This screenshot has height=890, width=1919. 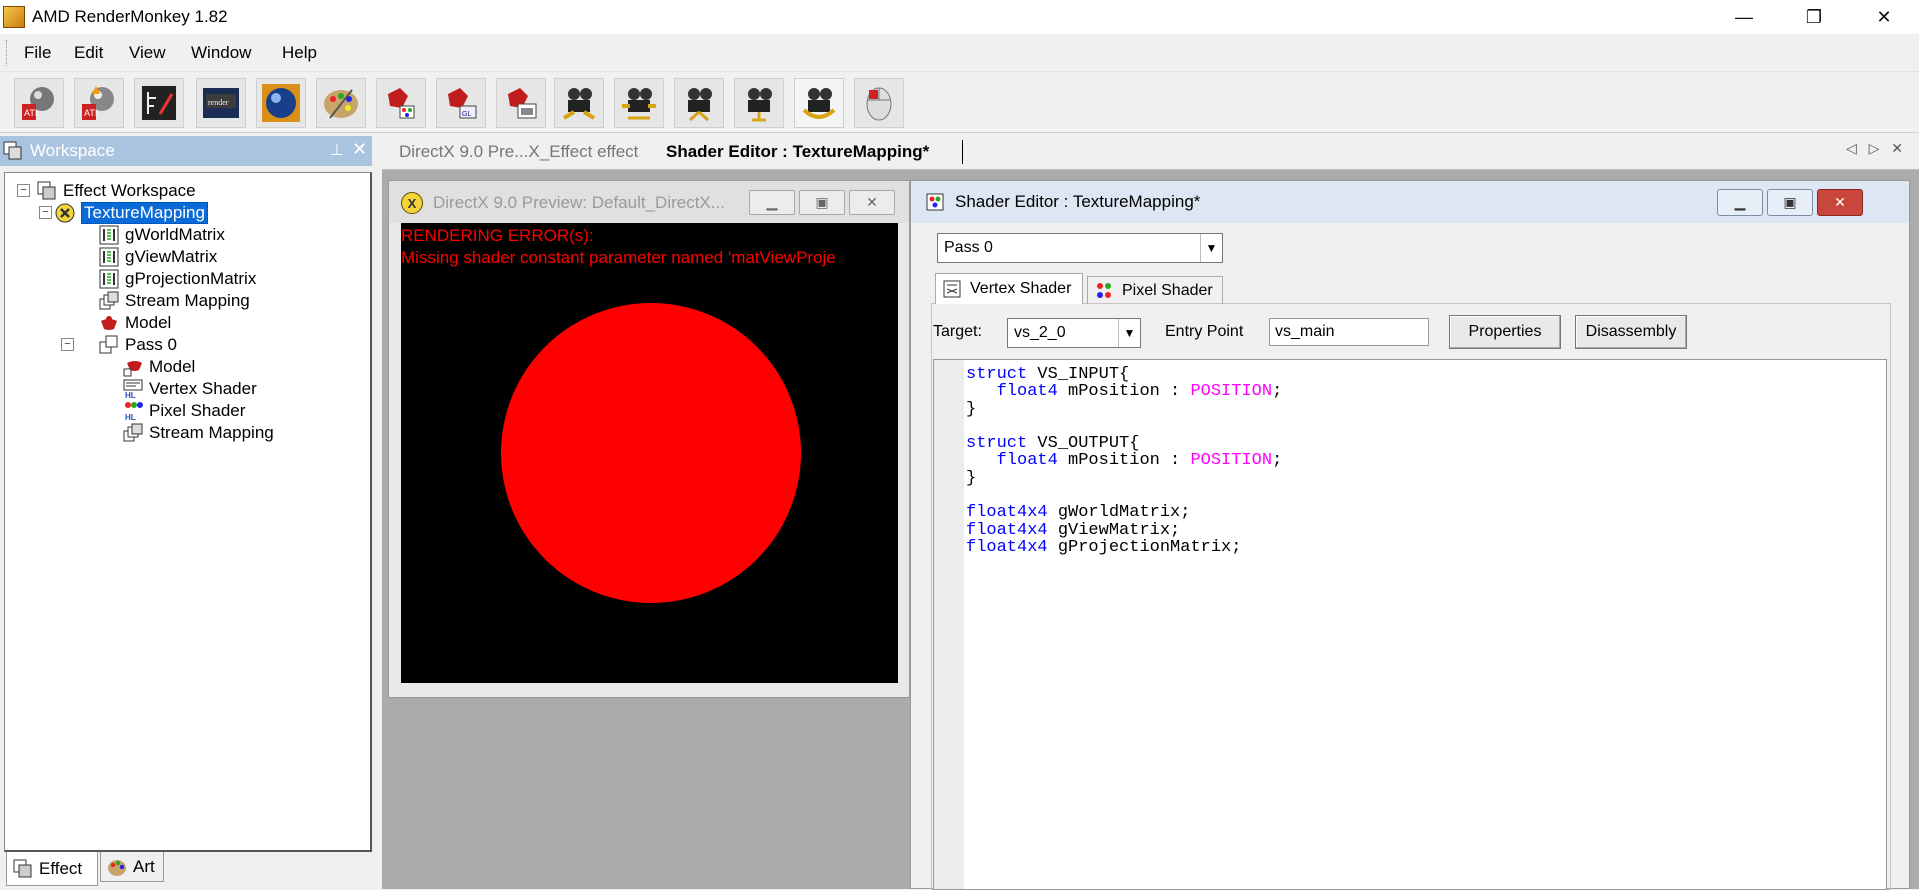 I want to click on menu-window: Window, so click(x=221, y=53).